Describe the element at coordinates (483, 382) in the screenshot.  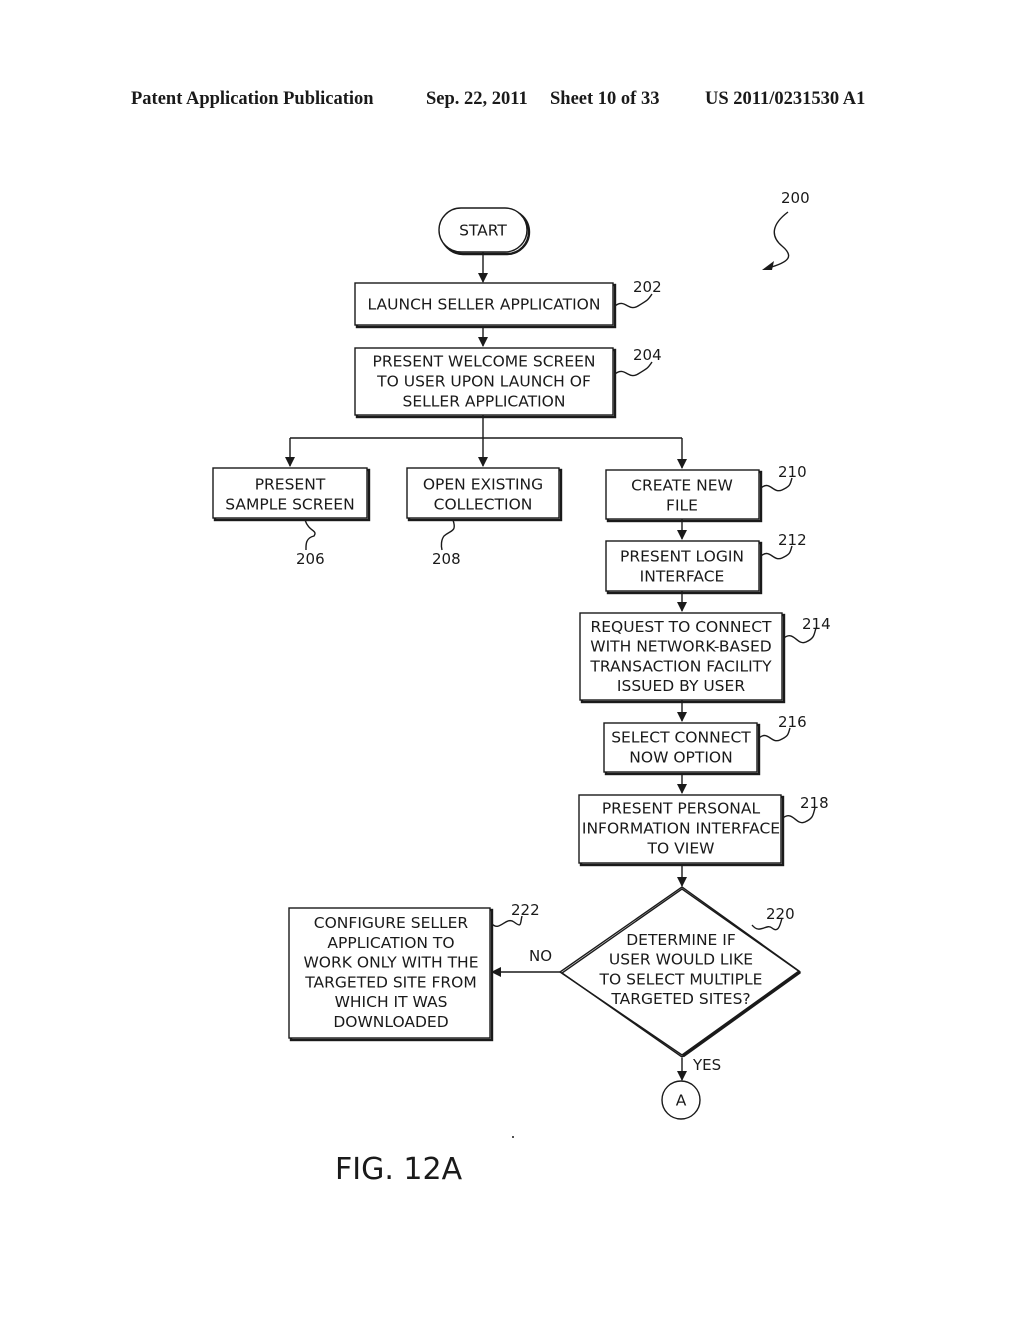
I see `n204-text-line: TO USER UPON LAUNCH OF` at that location.